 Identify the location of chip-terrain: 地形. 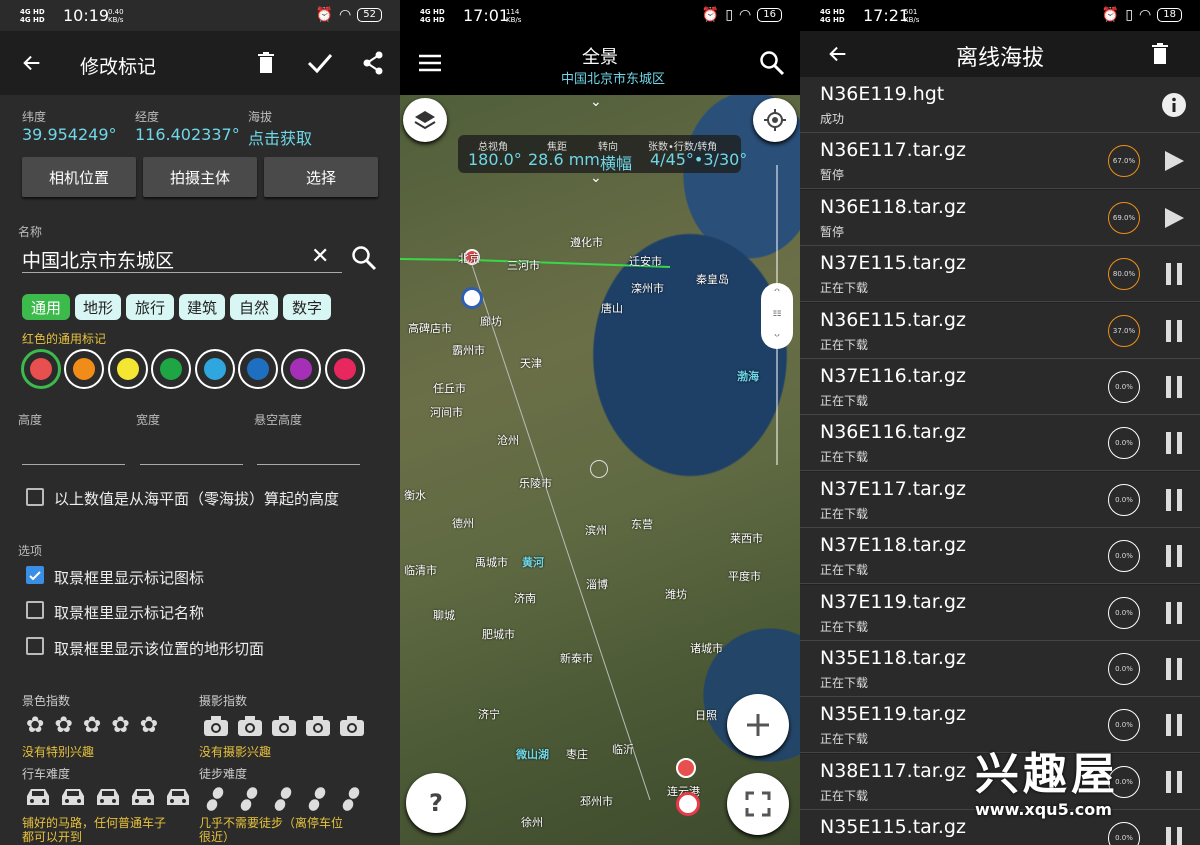
(98, 307).